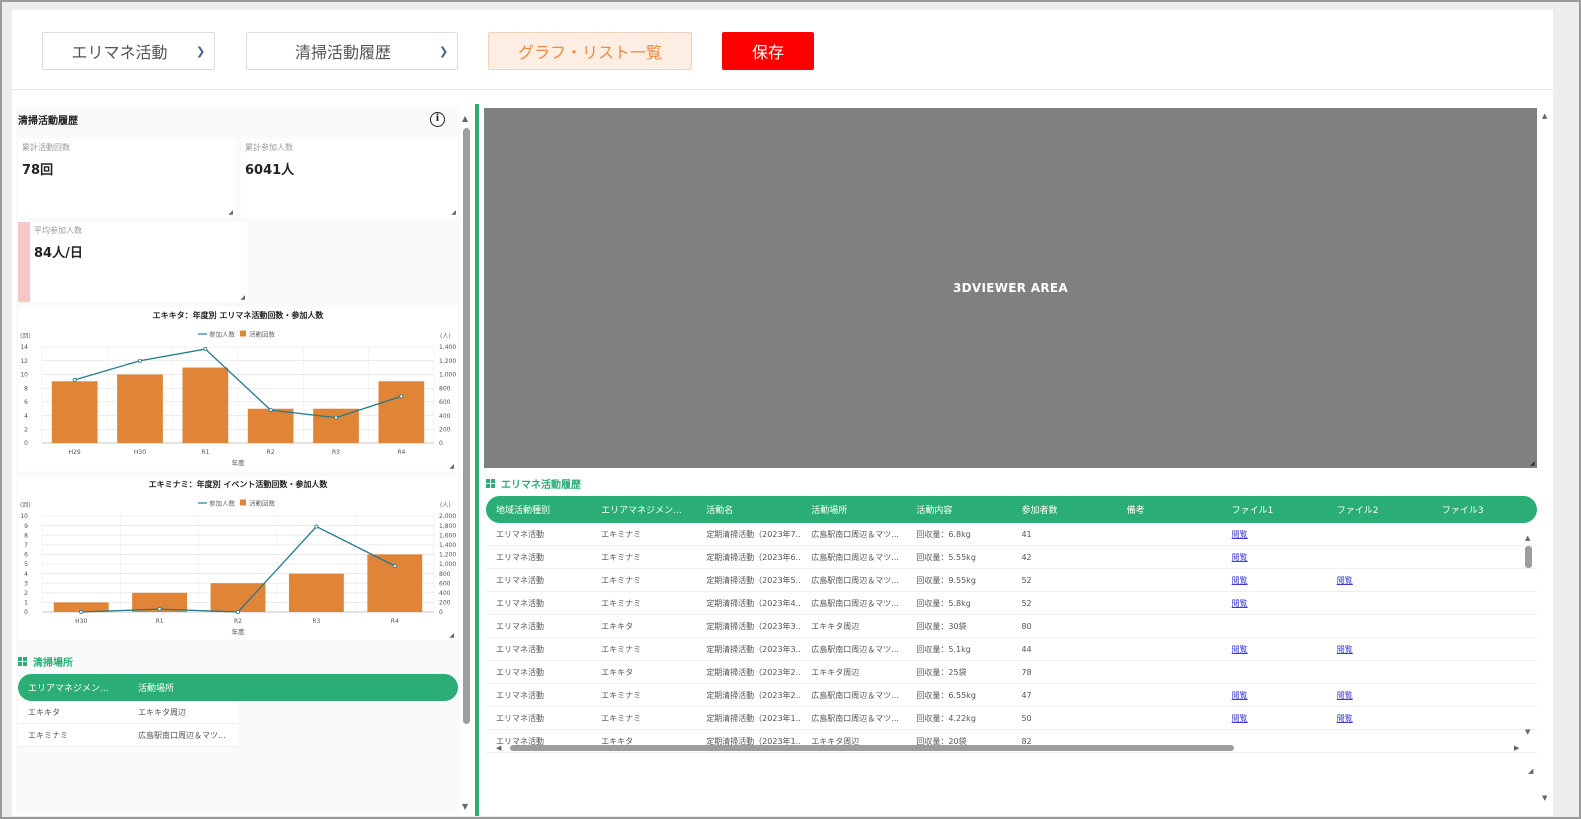 The width and height of the screenshot is (1581, 819). I want to click on column-header: ファイル2, so click(1379, 509).